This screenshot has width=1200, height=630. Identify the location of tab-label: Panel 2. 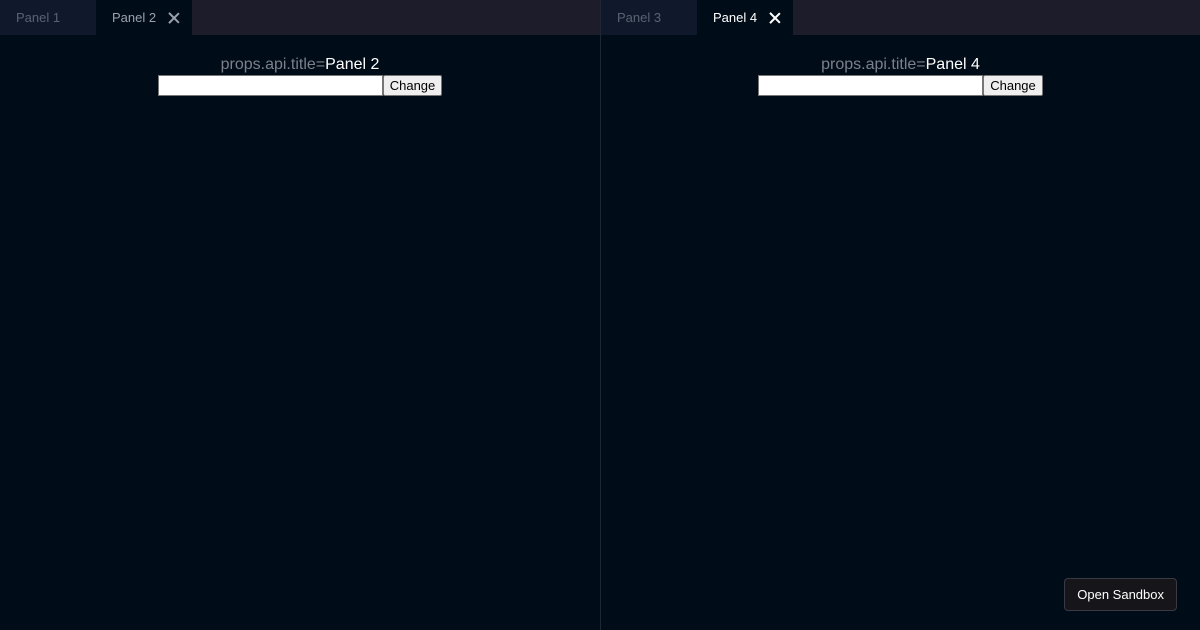
(134, 17).